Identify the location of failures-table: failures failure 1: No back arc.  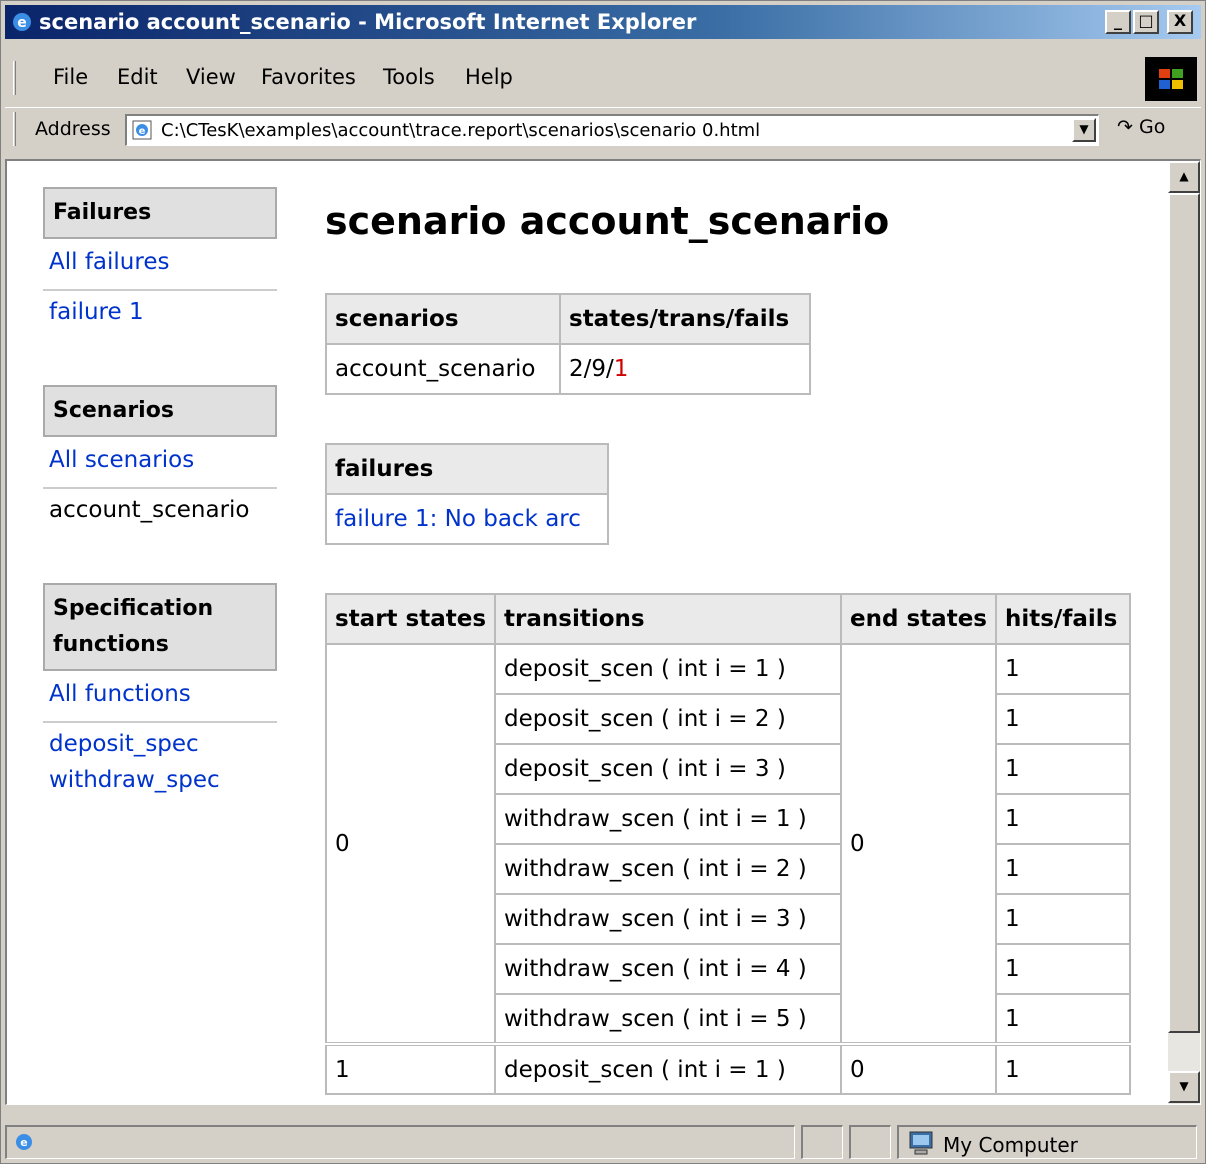
(467, 494).